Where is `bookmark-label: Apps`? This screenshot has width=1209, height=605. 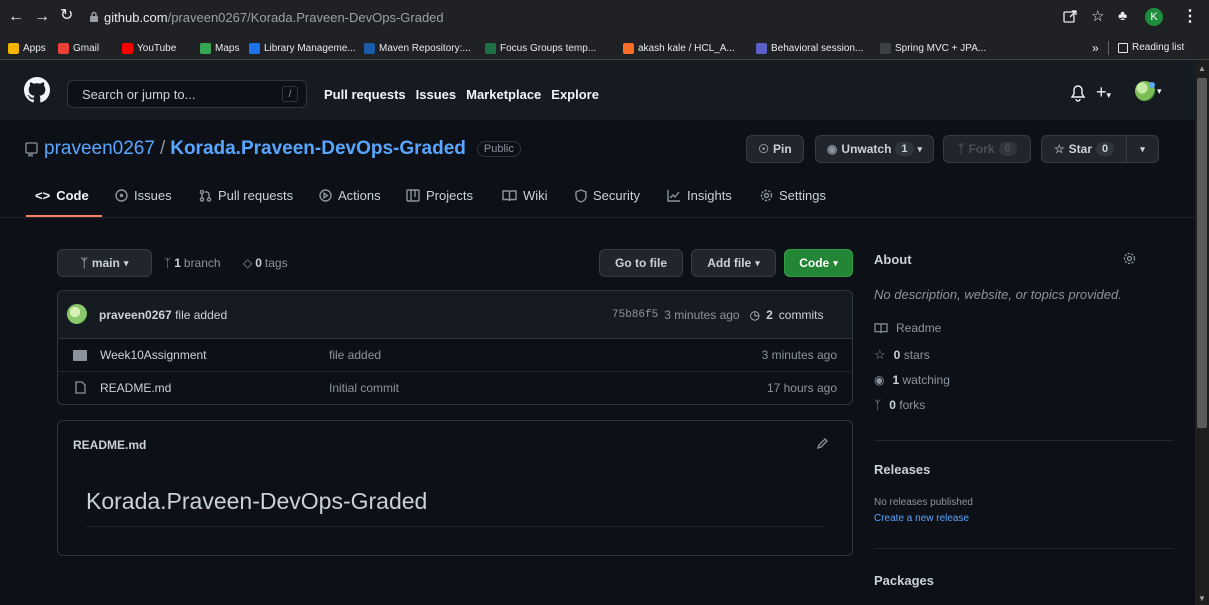 bookmark-label: Apps is located at coordinates (34, 48).